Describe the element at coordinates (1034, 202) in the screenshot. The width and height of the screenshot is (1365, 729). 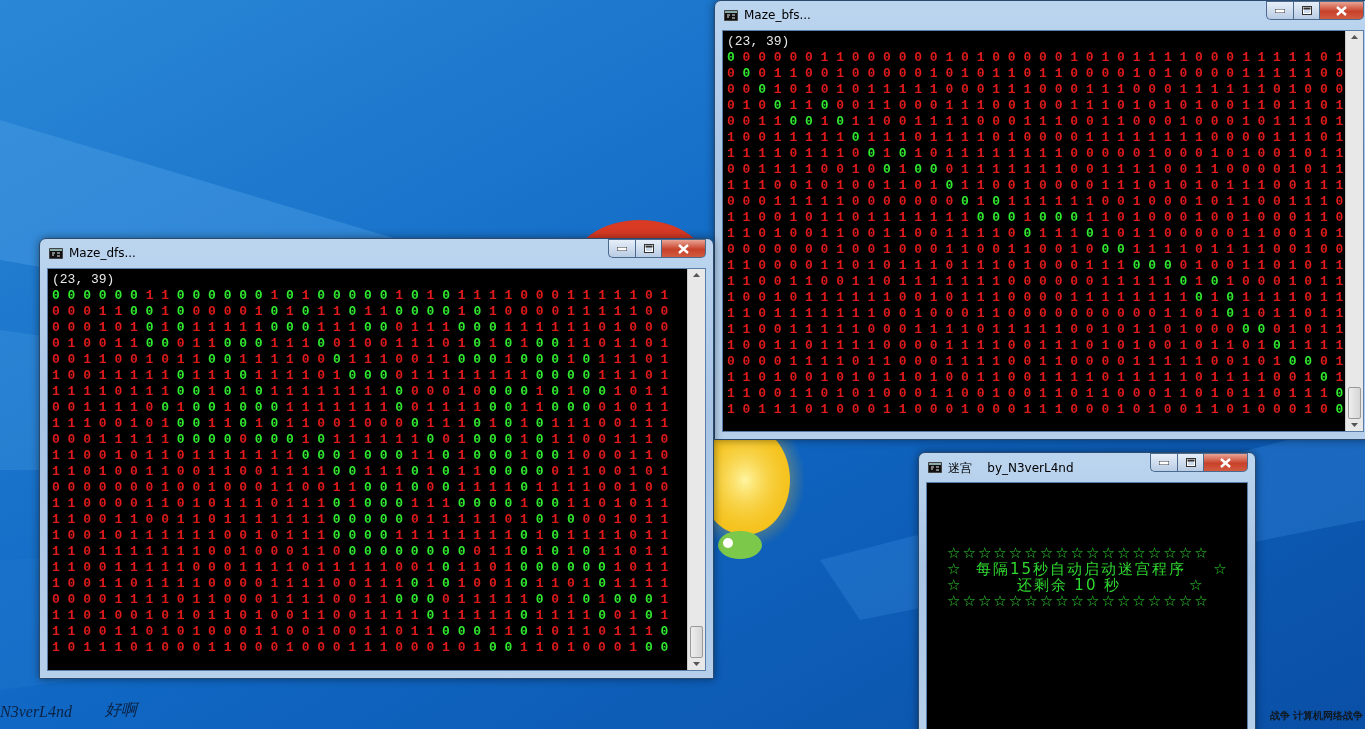
I see `maze-row: 0 0 0 1 1 1 1 1 0 0 0 0 0 0 0 0 1 0 1 1 1 1 1 1 0 0 1 0 0 0 1 0 1 1 0 0 1 1 1 0` at that location.